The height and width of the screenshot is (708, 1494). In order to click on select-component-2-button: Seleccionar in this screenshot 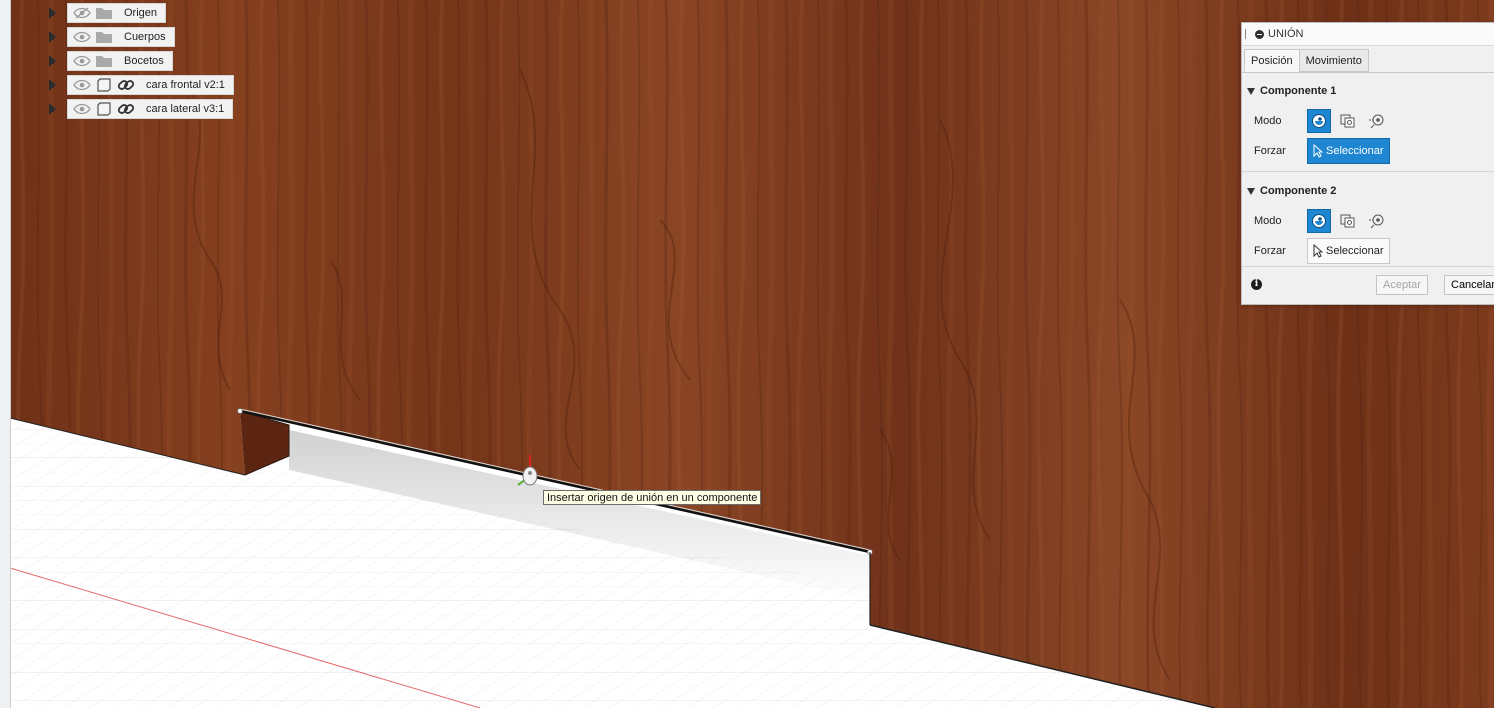, I will do `click(1349, 251)`.